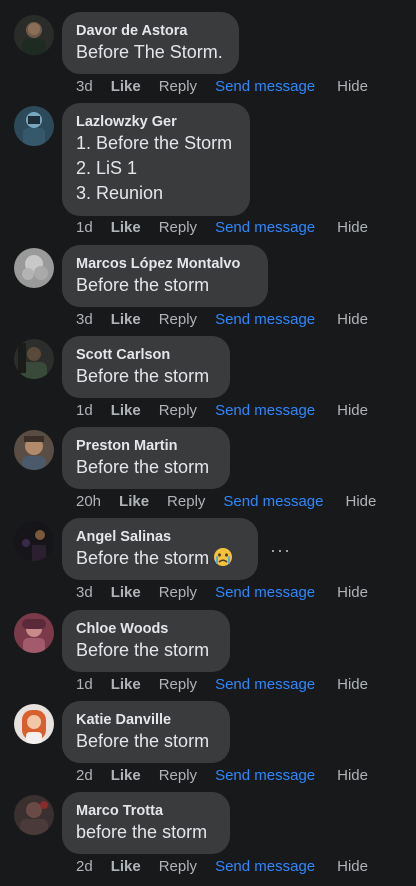 The height and width of the screenshot is (886, 416). I want to click on comment-bubble: Preston Martin Before the storm, so click(146, 458).